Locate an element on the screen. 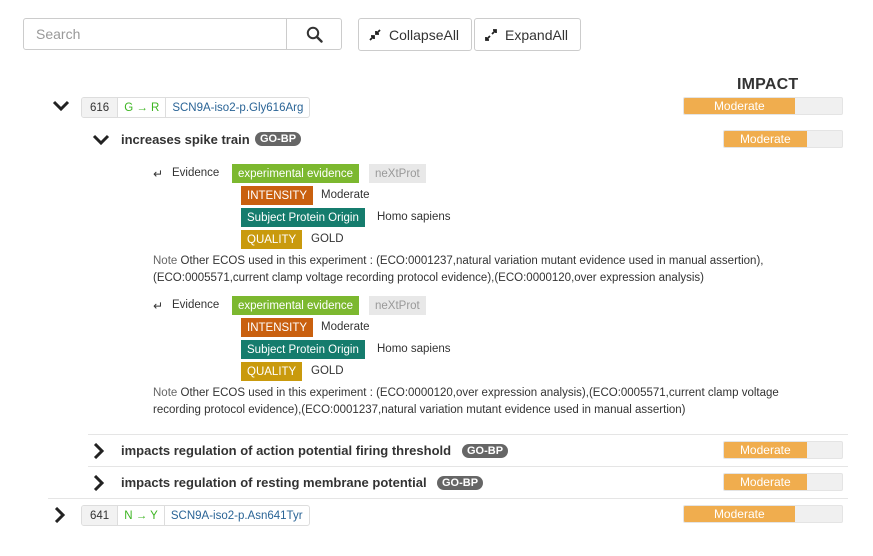 The height and width of the screenshot is (556, 873). expand-all-label: ExpandAll is located at coordinates (537, 34).